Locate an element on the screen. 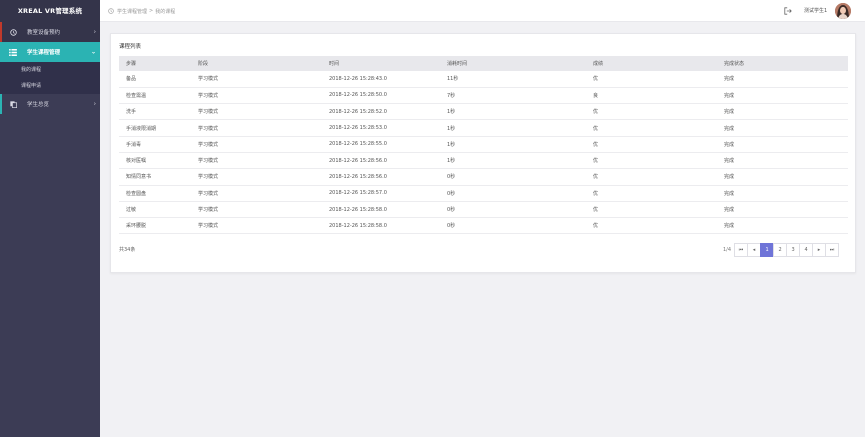 This screenshot has width=865, height=437. last-page-button: ⏭ is located at coordinates (832, 250).